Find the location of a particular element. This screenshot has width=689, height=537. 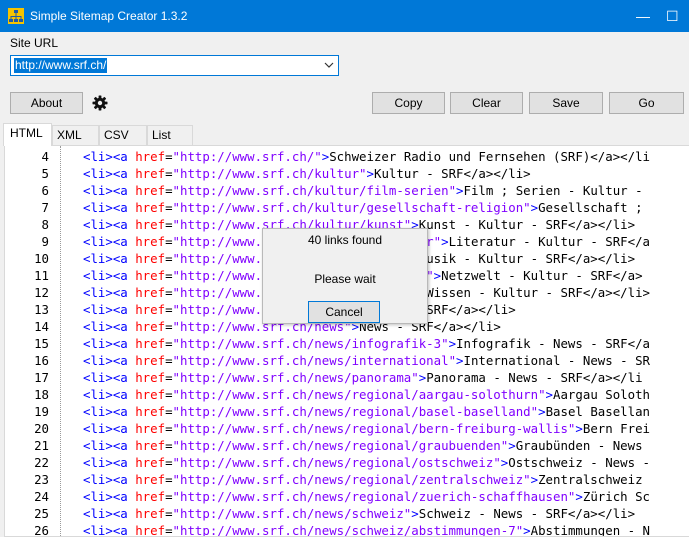

link-text: Schweiz - News - SRF</a></li> is located at coordinates (527, 513).